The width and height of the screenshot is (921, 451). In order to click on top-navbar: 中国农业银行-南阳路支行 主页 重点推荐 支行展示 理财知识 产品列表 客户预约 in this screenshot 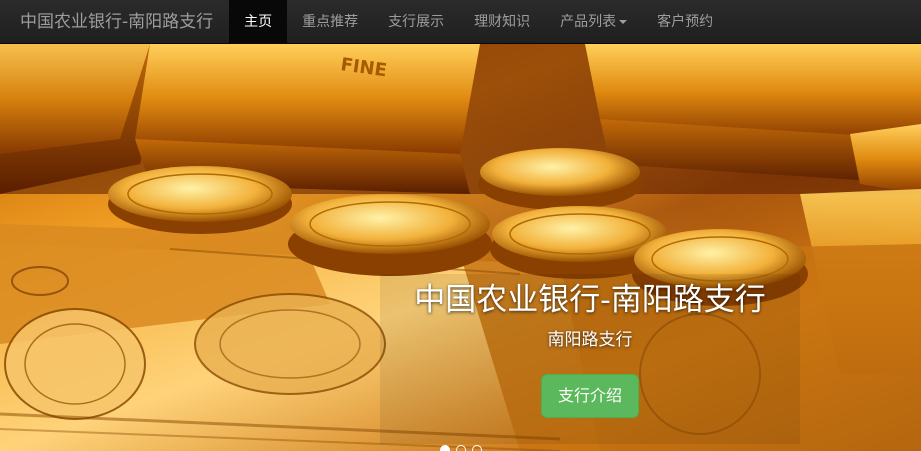, I will do `click(460, 22)`.